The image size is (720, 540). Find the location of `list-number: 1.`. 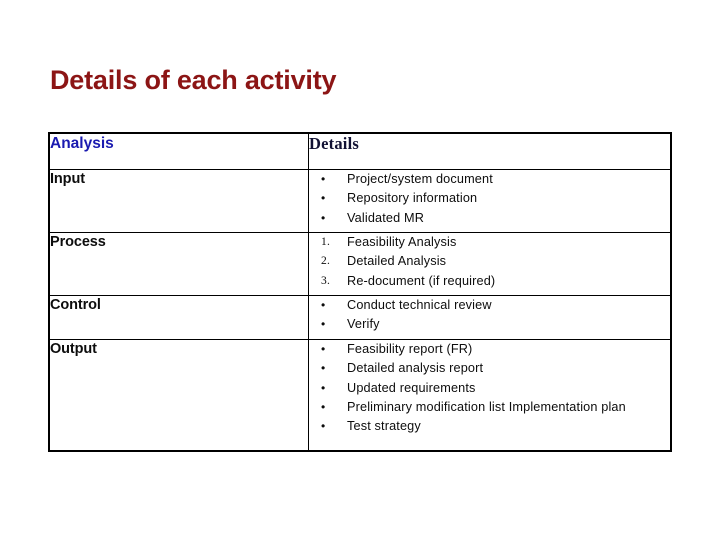

list-number: 1. is located at coordinates (326, 242).